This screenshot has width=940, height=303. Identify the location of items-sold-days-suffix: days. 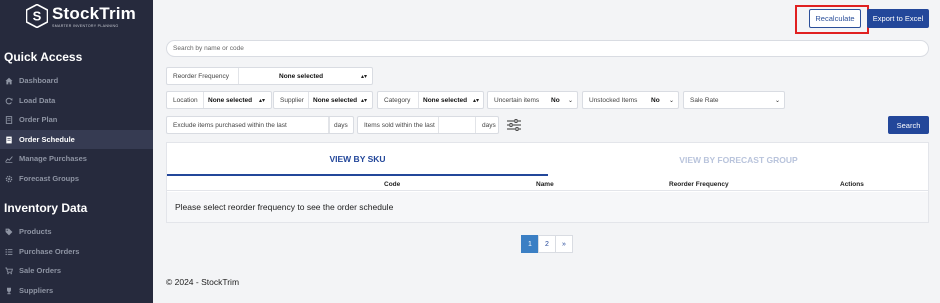
(489, 125).